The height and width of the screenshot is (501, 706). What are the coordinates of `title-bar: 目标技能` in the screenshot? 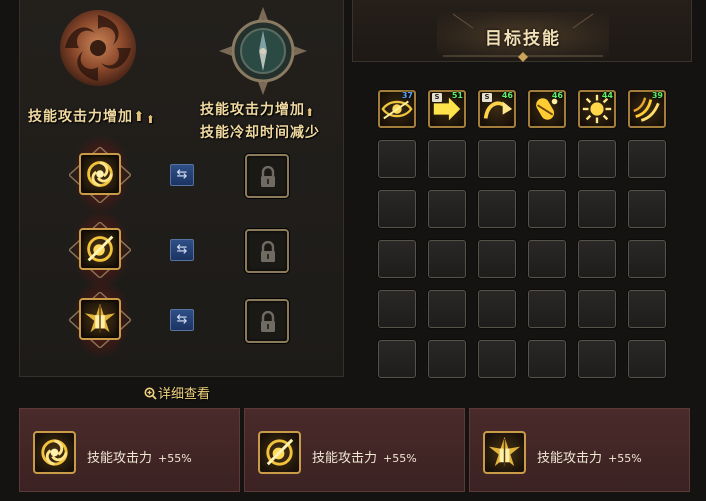 It's located at (522, 31).